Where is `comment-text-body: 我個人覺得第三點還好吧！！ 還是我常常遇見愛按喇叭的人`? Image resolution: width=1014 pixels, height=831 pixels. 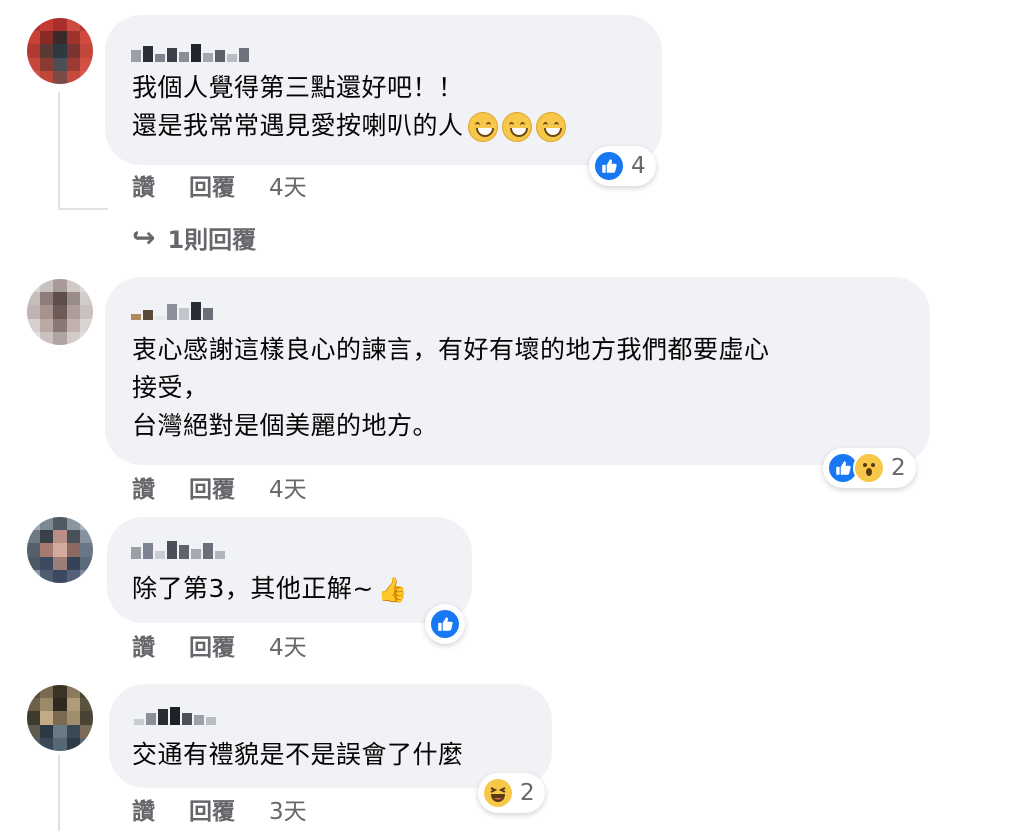
comment-text-body: 我個人覺得第三點還好吧！！ 還是我常常遇見愛按喇叭的人 is located at coordinates (298, 106).